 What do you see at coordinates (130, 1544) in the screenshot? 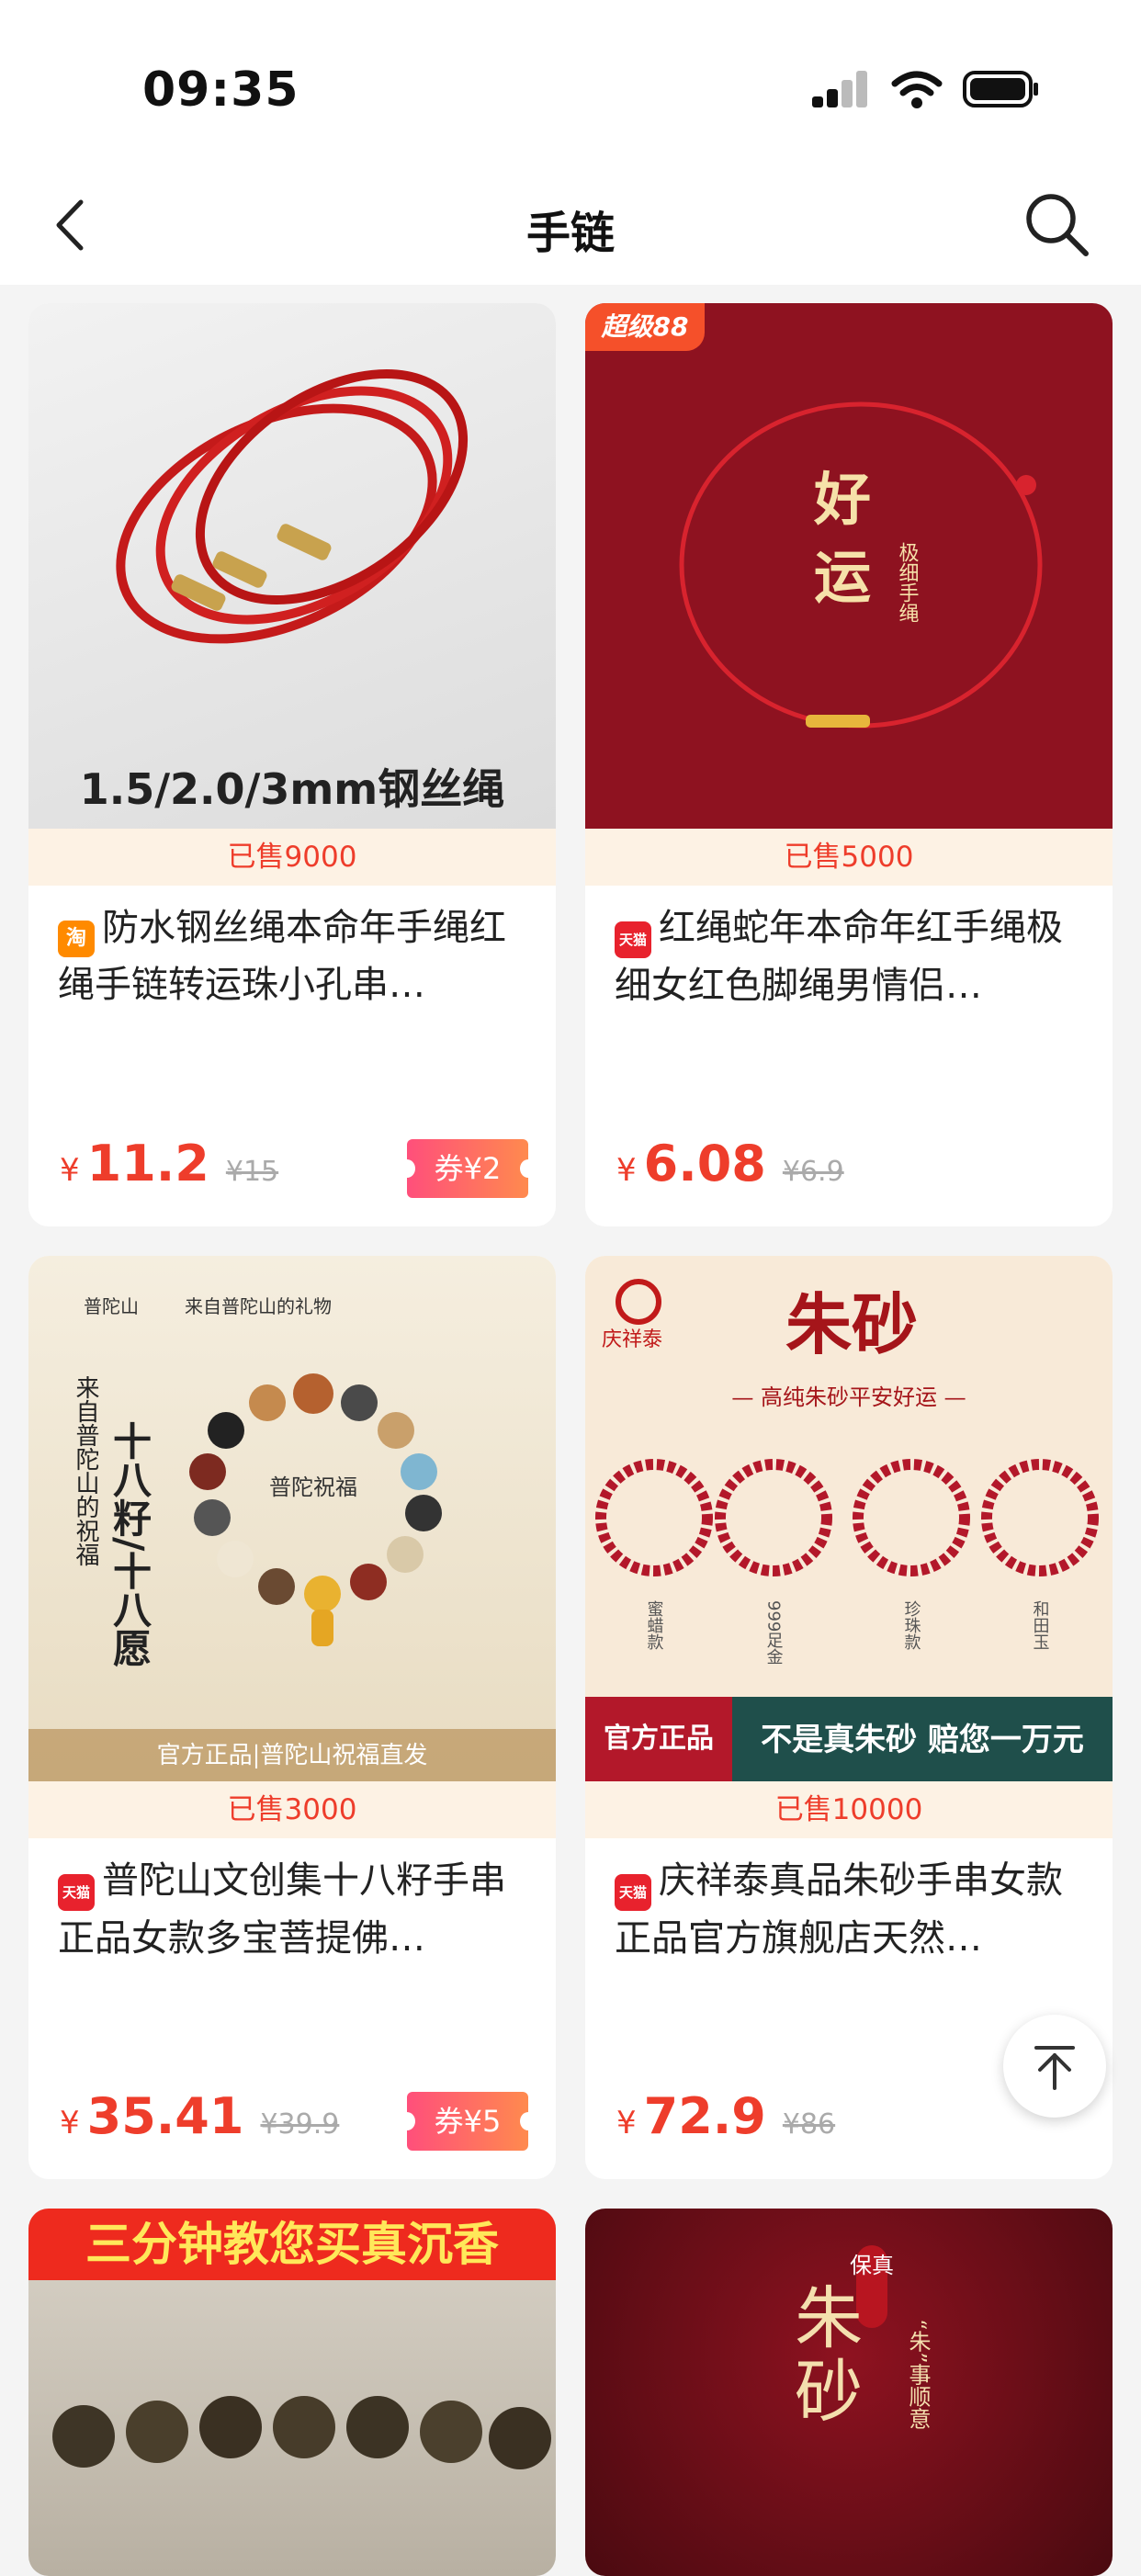
I see `image-text-18-seeds: 十八籽/十八愿` at bounding box center [130, 1544].